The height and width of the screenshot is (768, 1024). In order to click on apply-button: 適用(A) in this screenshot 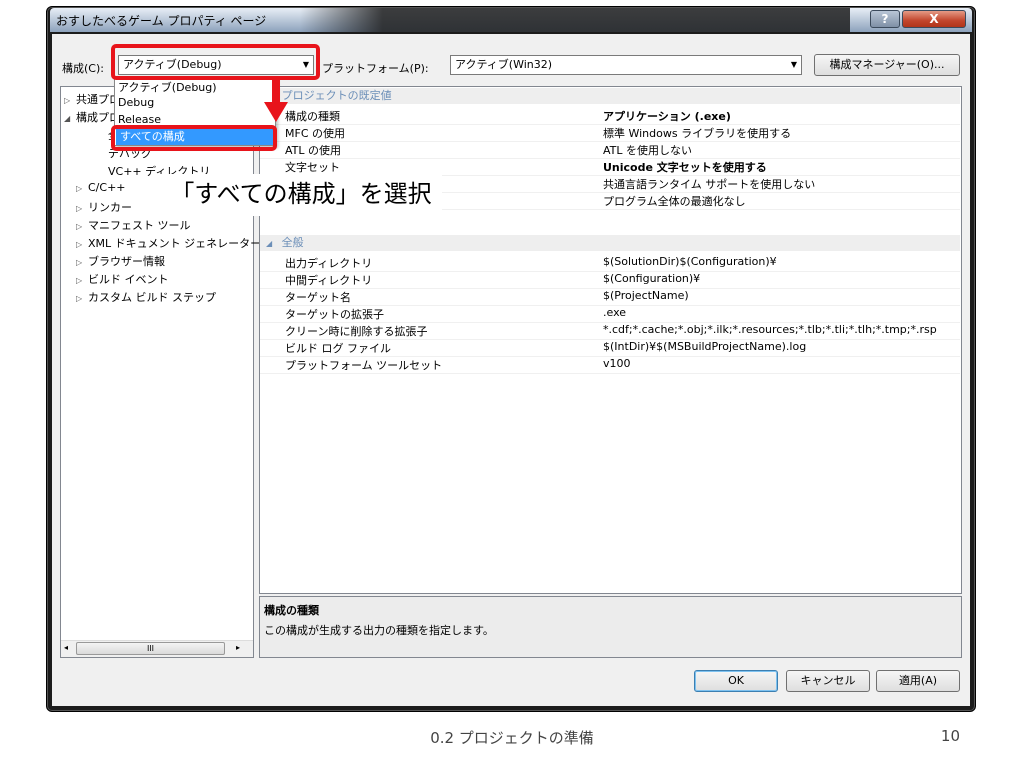, I will do `click(918, 681)`.